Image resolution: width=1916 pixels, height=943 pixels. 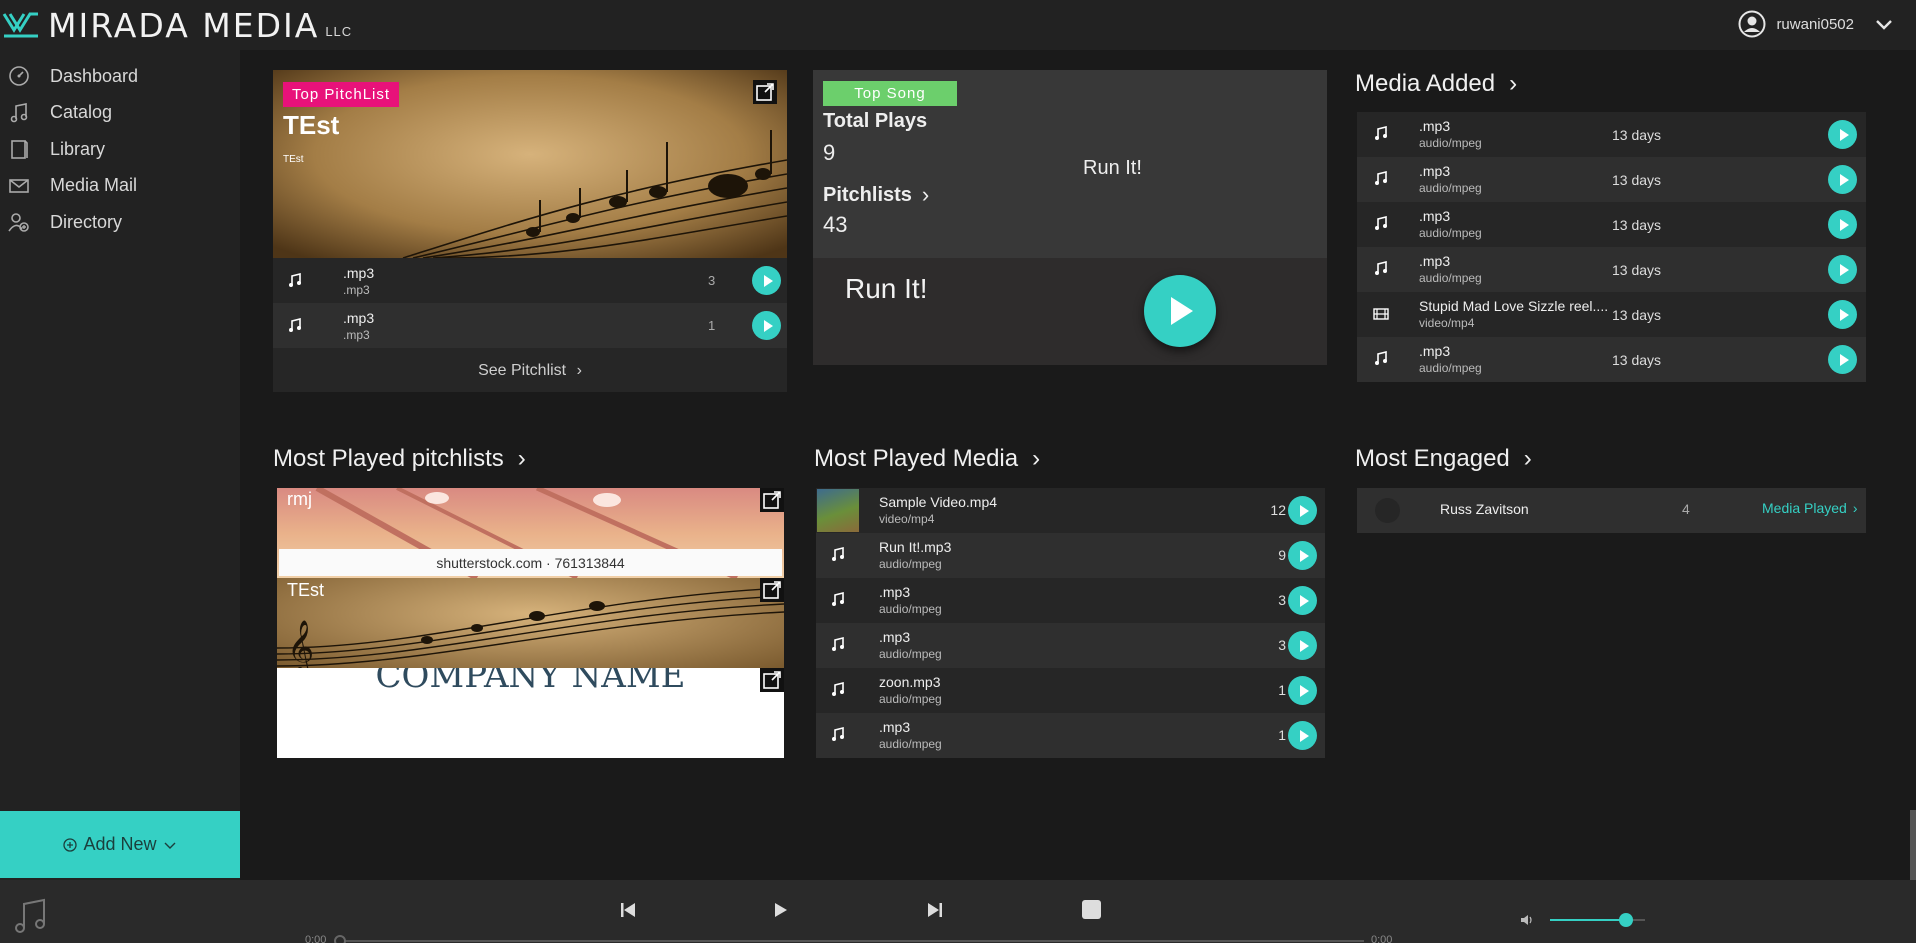 What do you see at coordinates (530, 713) in the screenshot?
I see `pitchlist-thumb-company: COMPANY NAME` at bounding box center [530, 713].